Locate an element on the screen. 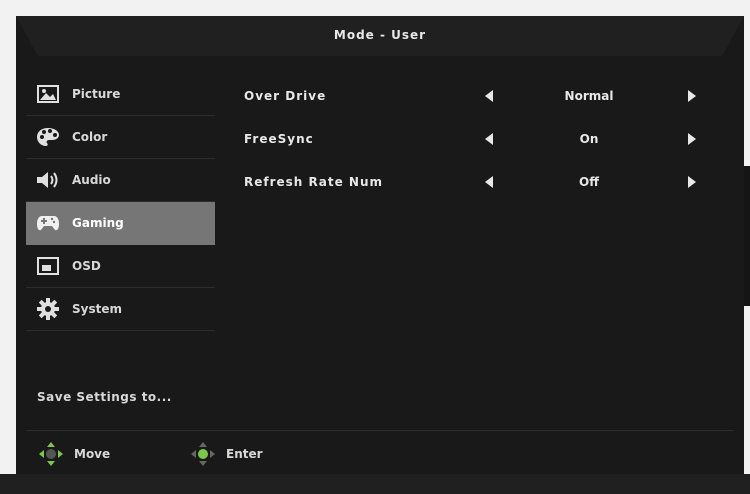  sidebar-item-osd: OSD is located at coordinates (120, 266).